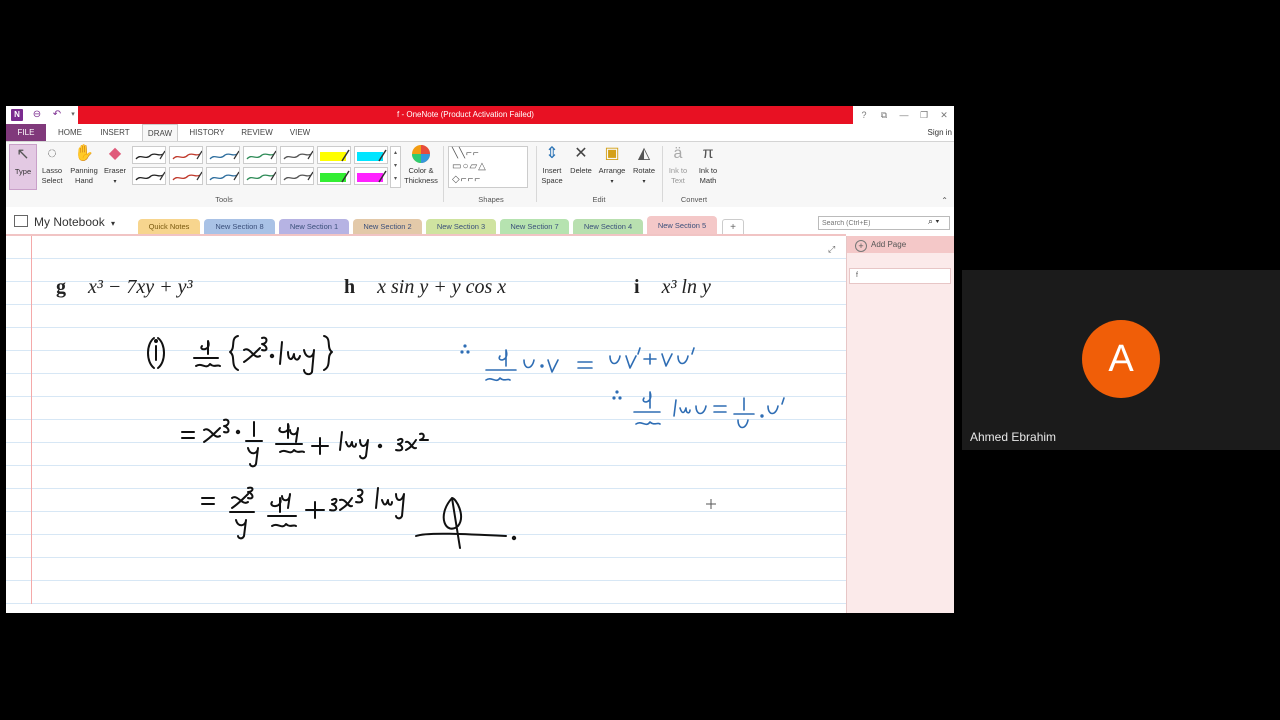  I want to click on section-tab-new-section-4: New Section 4, so click(608, 226).